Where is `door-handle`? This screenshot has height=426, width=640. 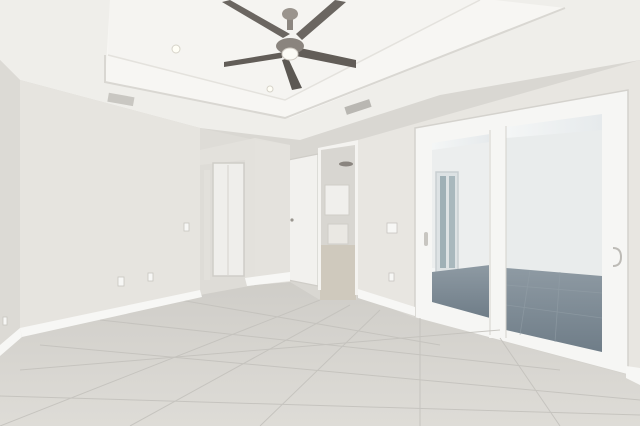 door-handle is located at coordinates (426, 239).